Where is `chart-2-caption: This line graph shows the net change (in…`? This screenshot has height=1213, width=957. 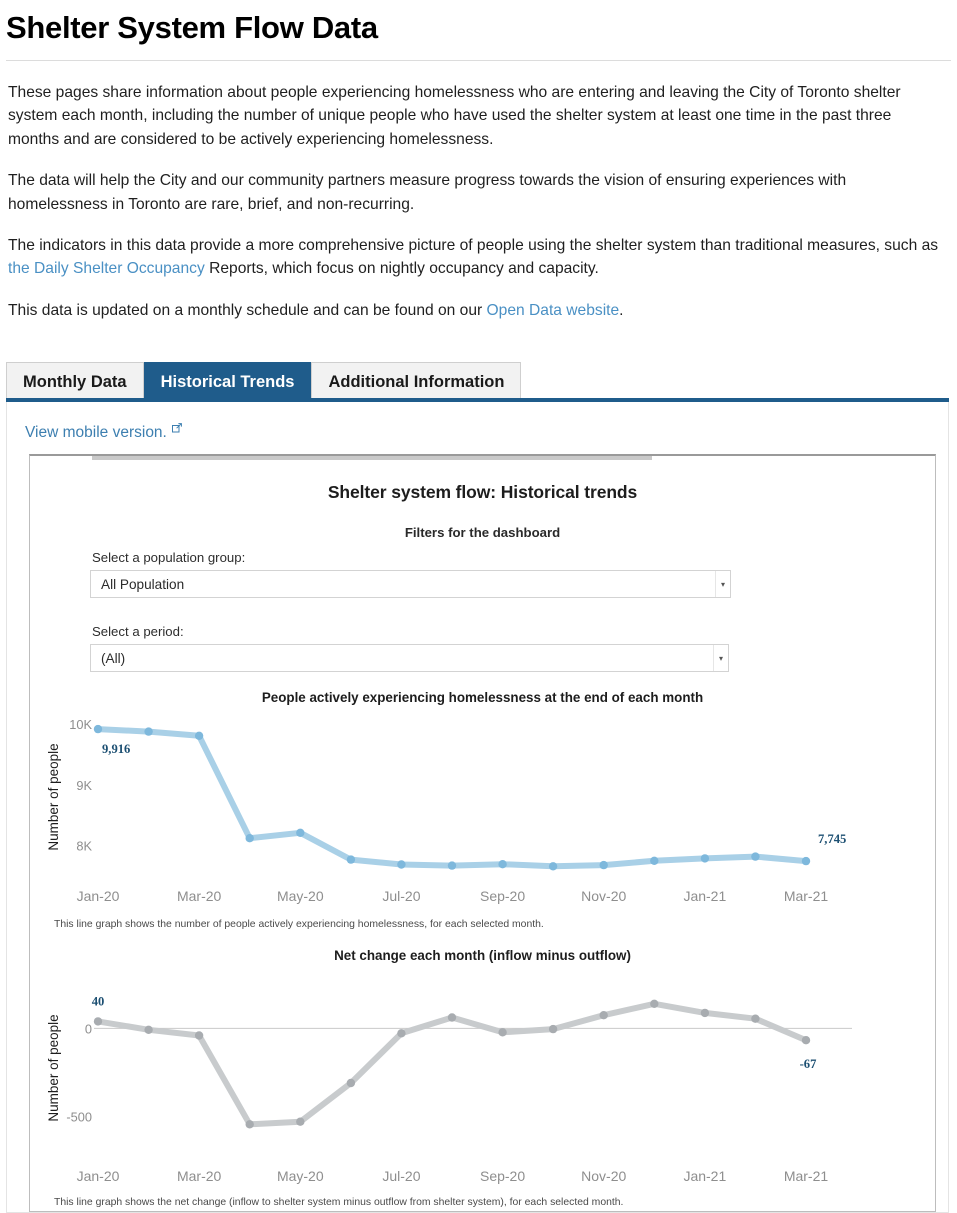 chart-2-caption: This line graph shows the net change (in… is located at coordinates (339, 1203).